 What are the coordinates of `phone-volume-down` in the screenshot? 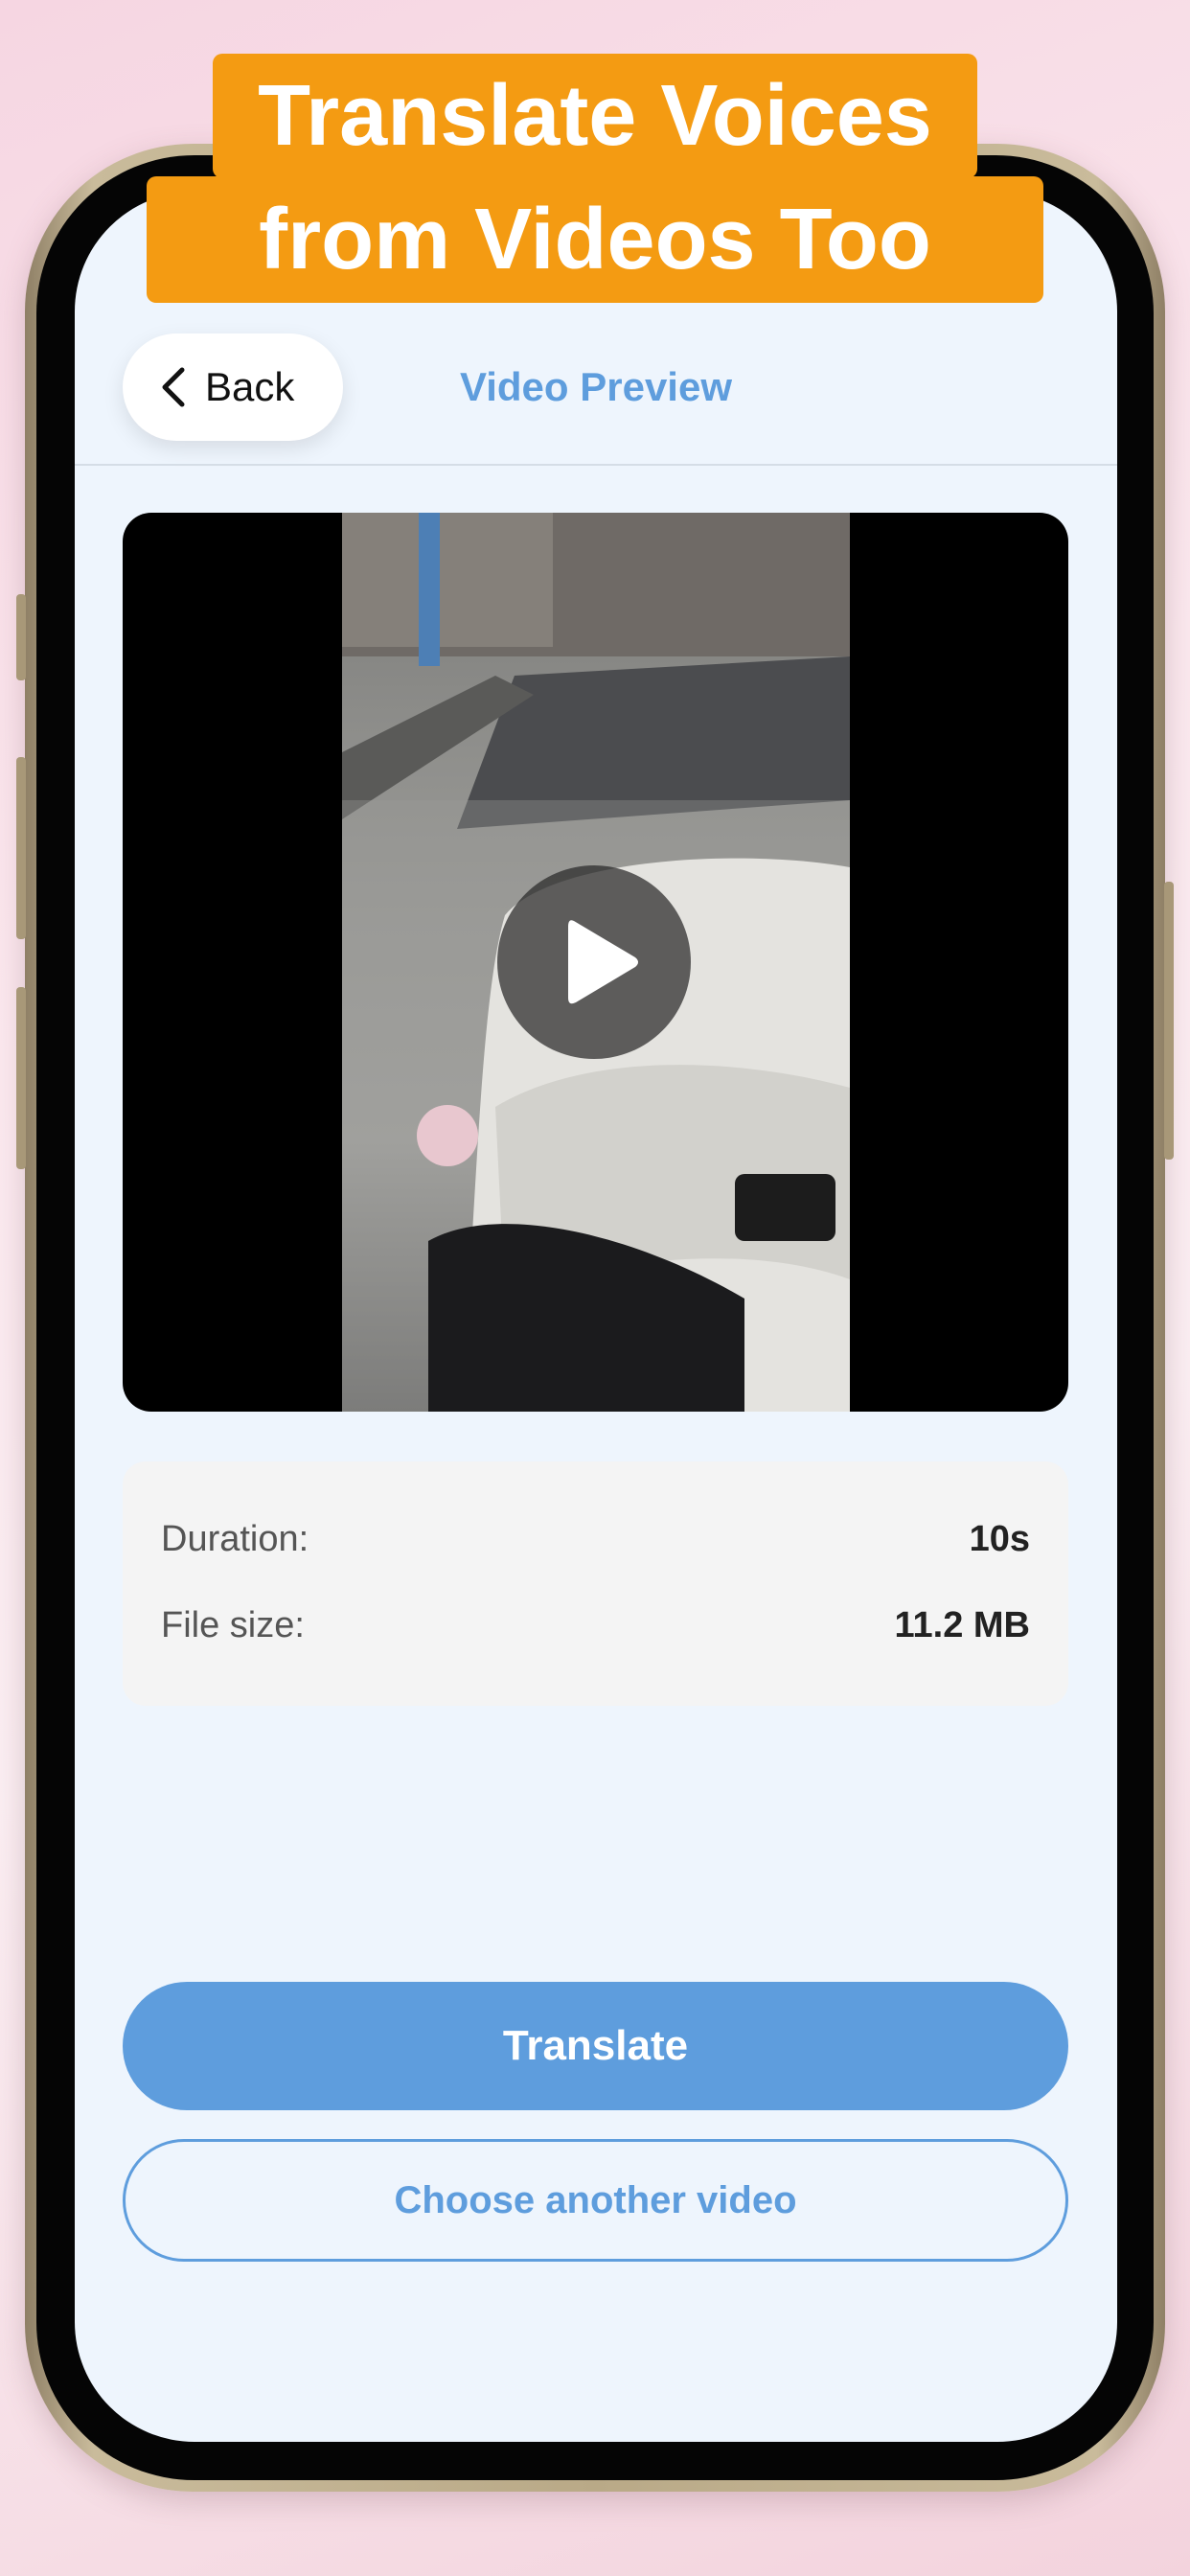 It's located at (21, 1078).